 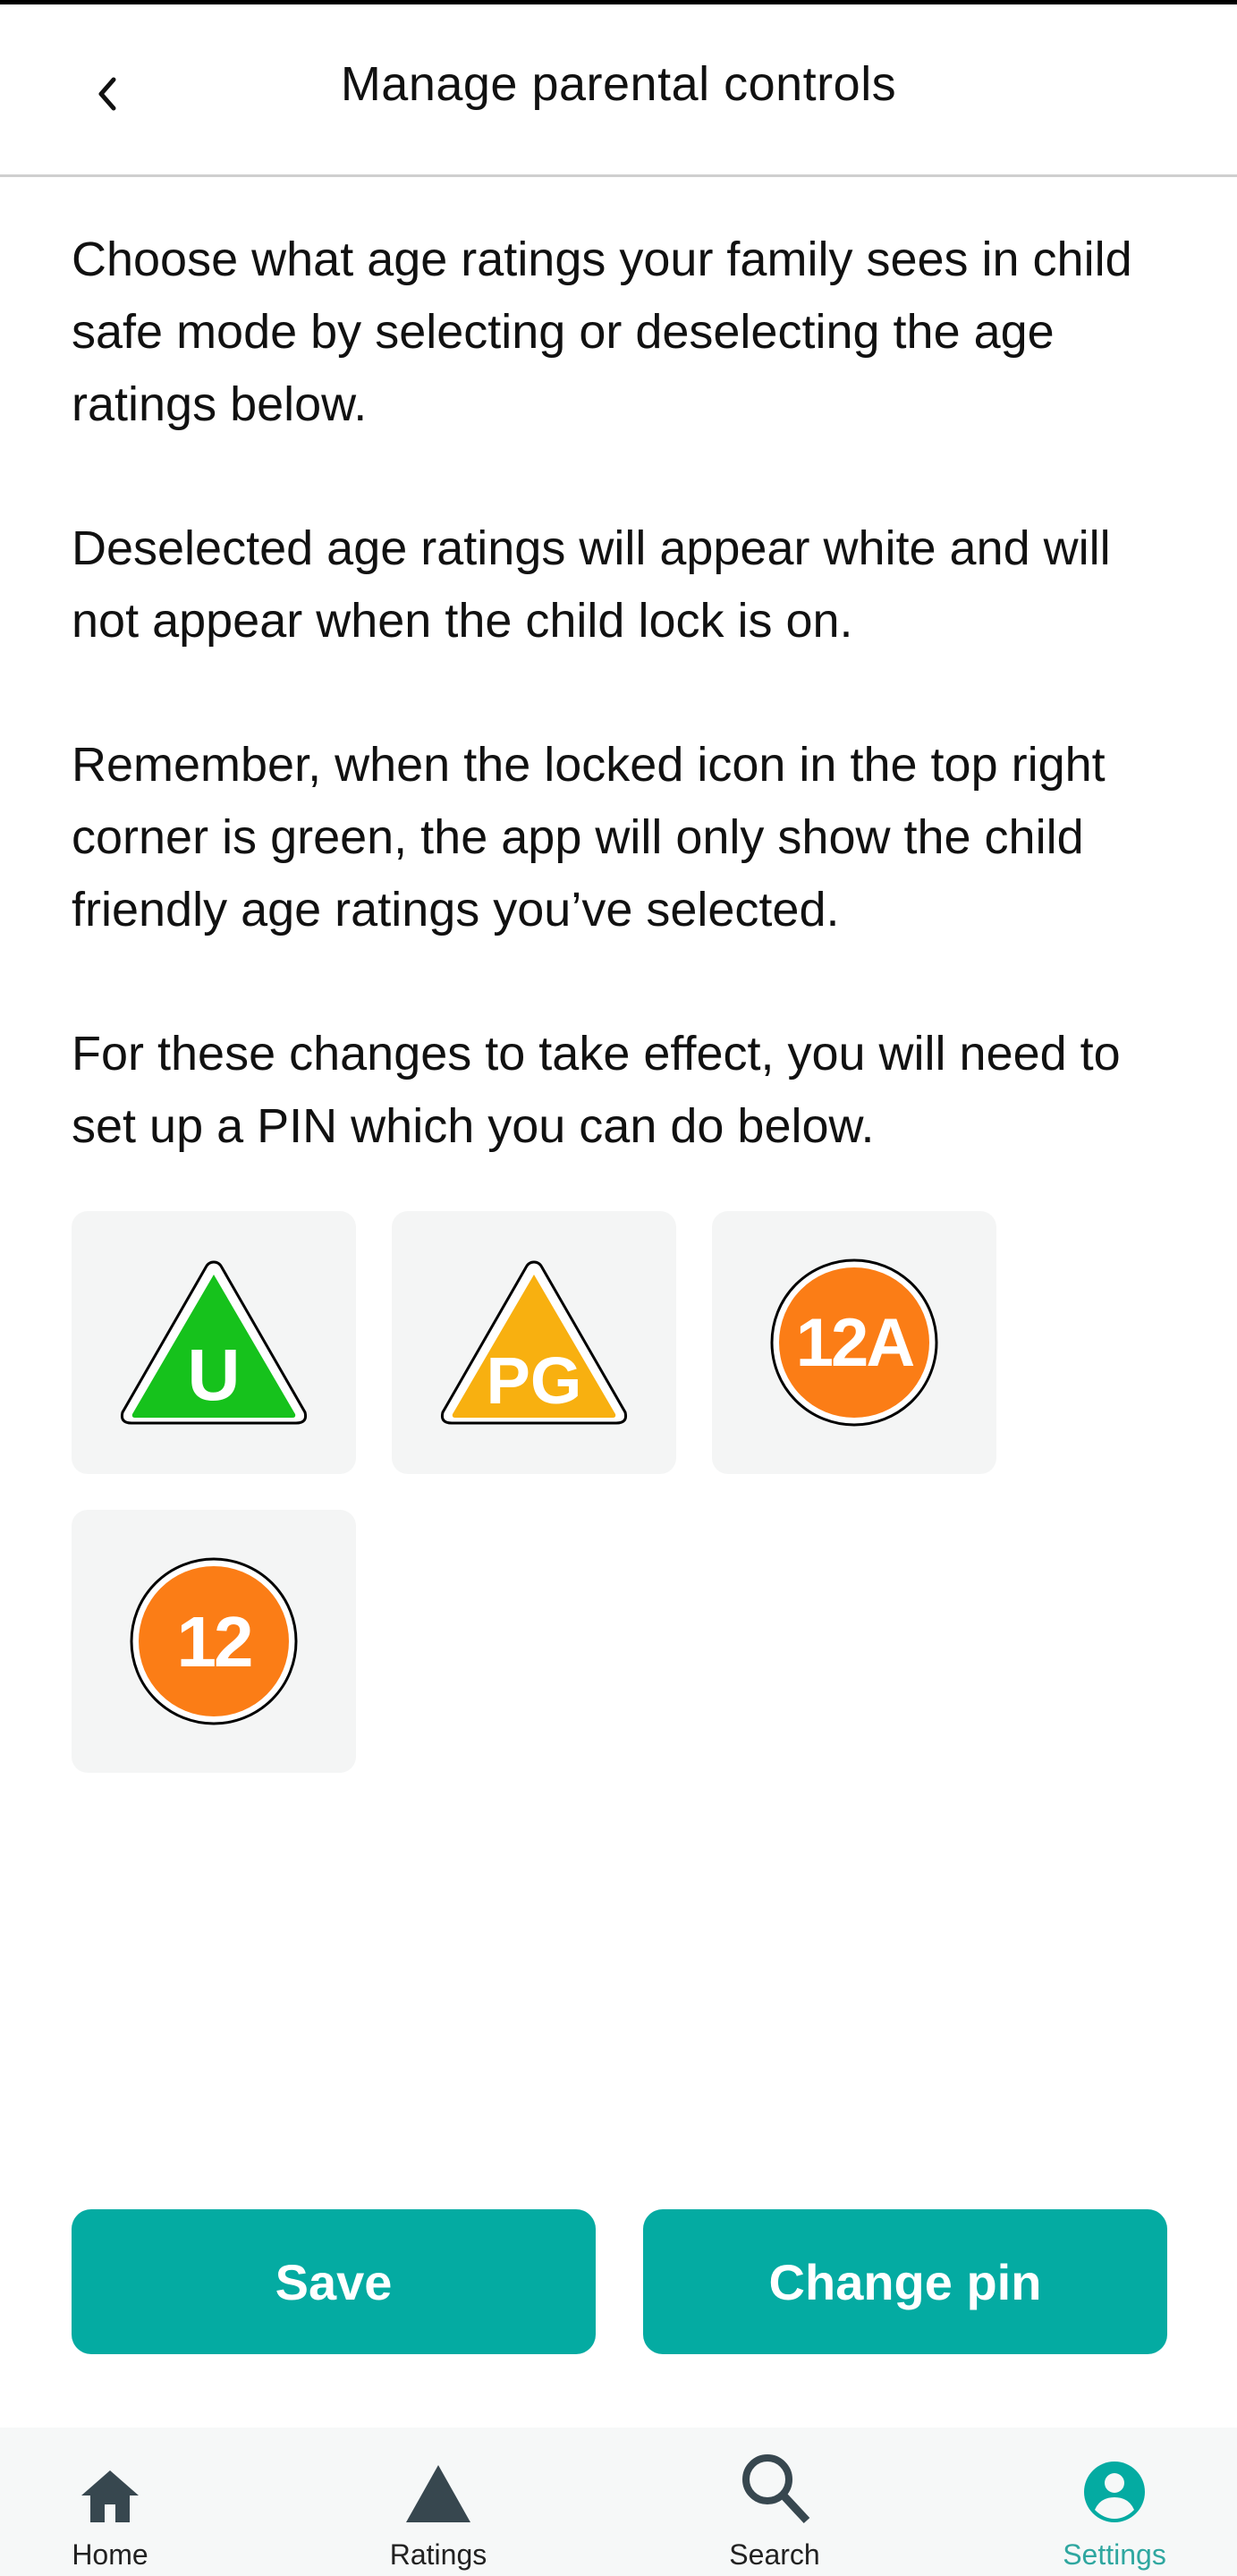 What do you see at coordinates (905, 2281) in the screenshot?
I see `change-pin-button: Change pin` at bounding box center [905, 2281].